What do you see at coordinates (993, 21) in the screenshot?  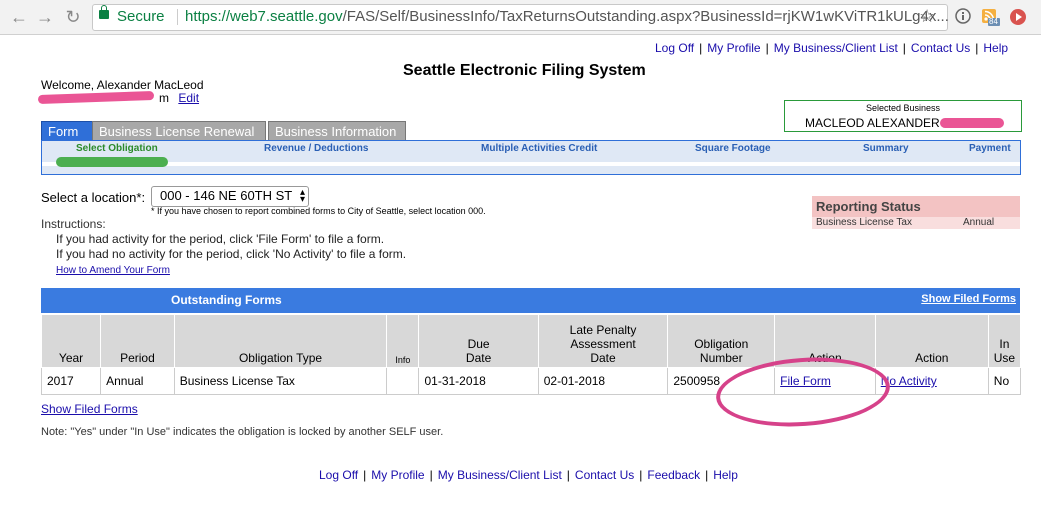 I see `extension-badge: 84` at bounding box center [993, 21].